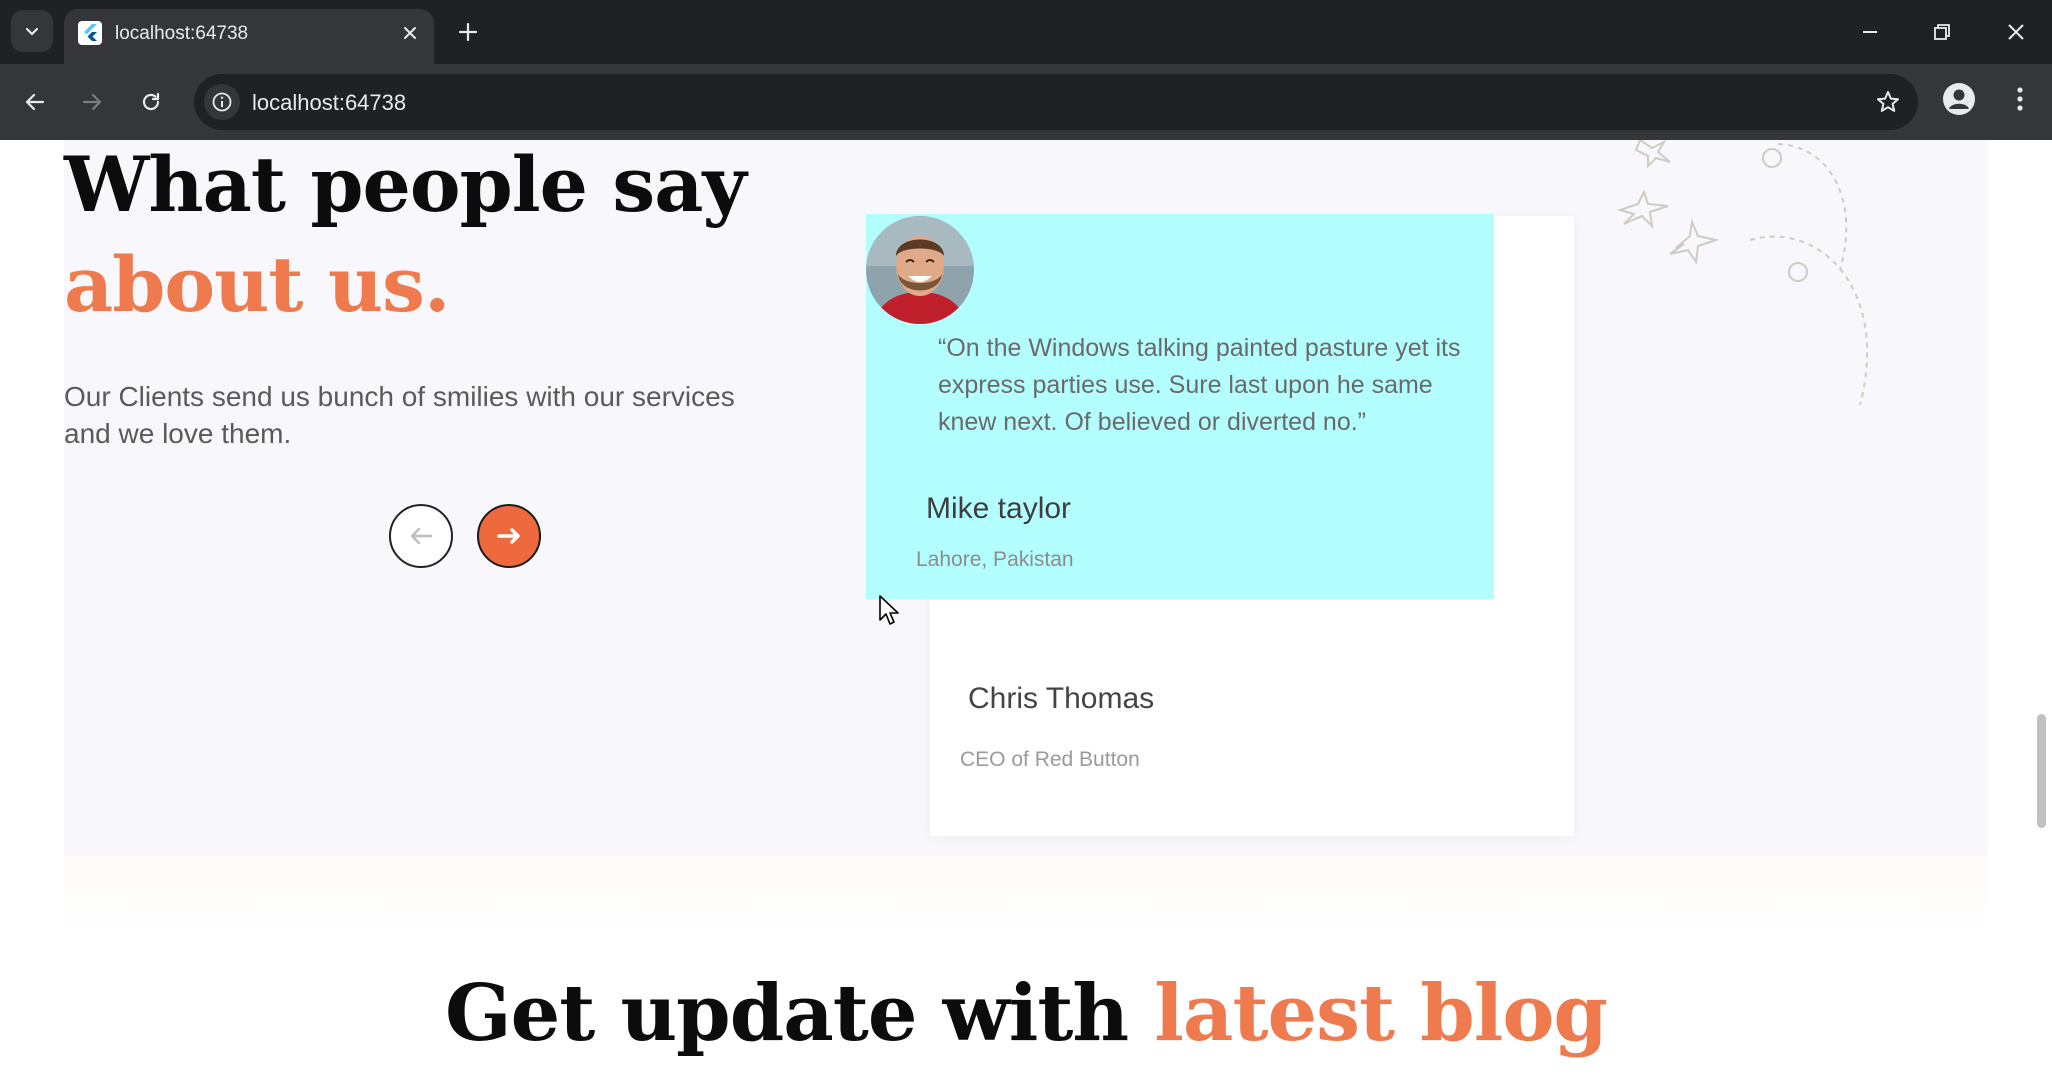  Describe the element at coordinates (2041, 771) in the screenshot. I see `page-scrollbar-thumb` at that location.